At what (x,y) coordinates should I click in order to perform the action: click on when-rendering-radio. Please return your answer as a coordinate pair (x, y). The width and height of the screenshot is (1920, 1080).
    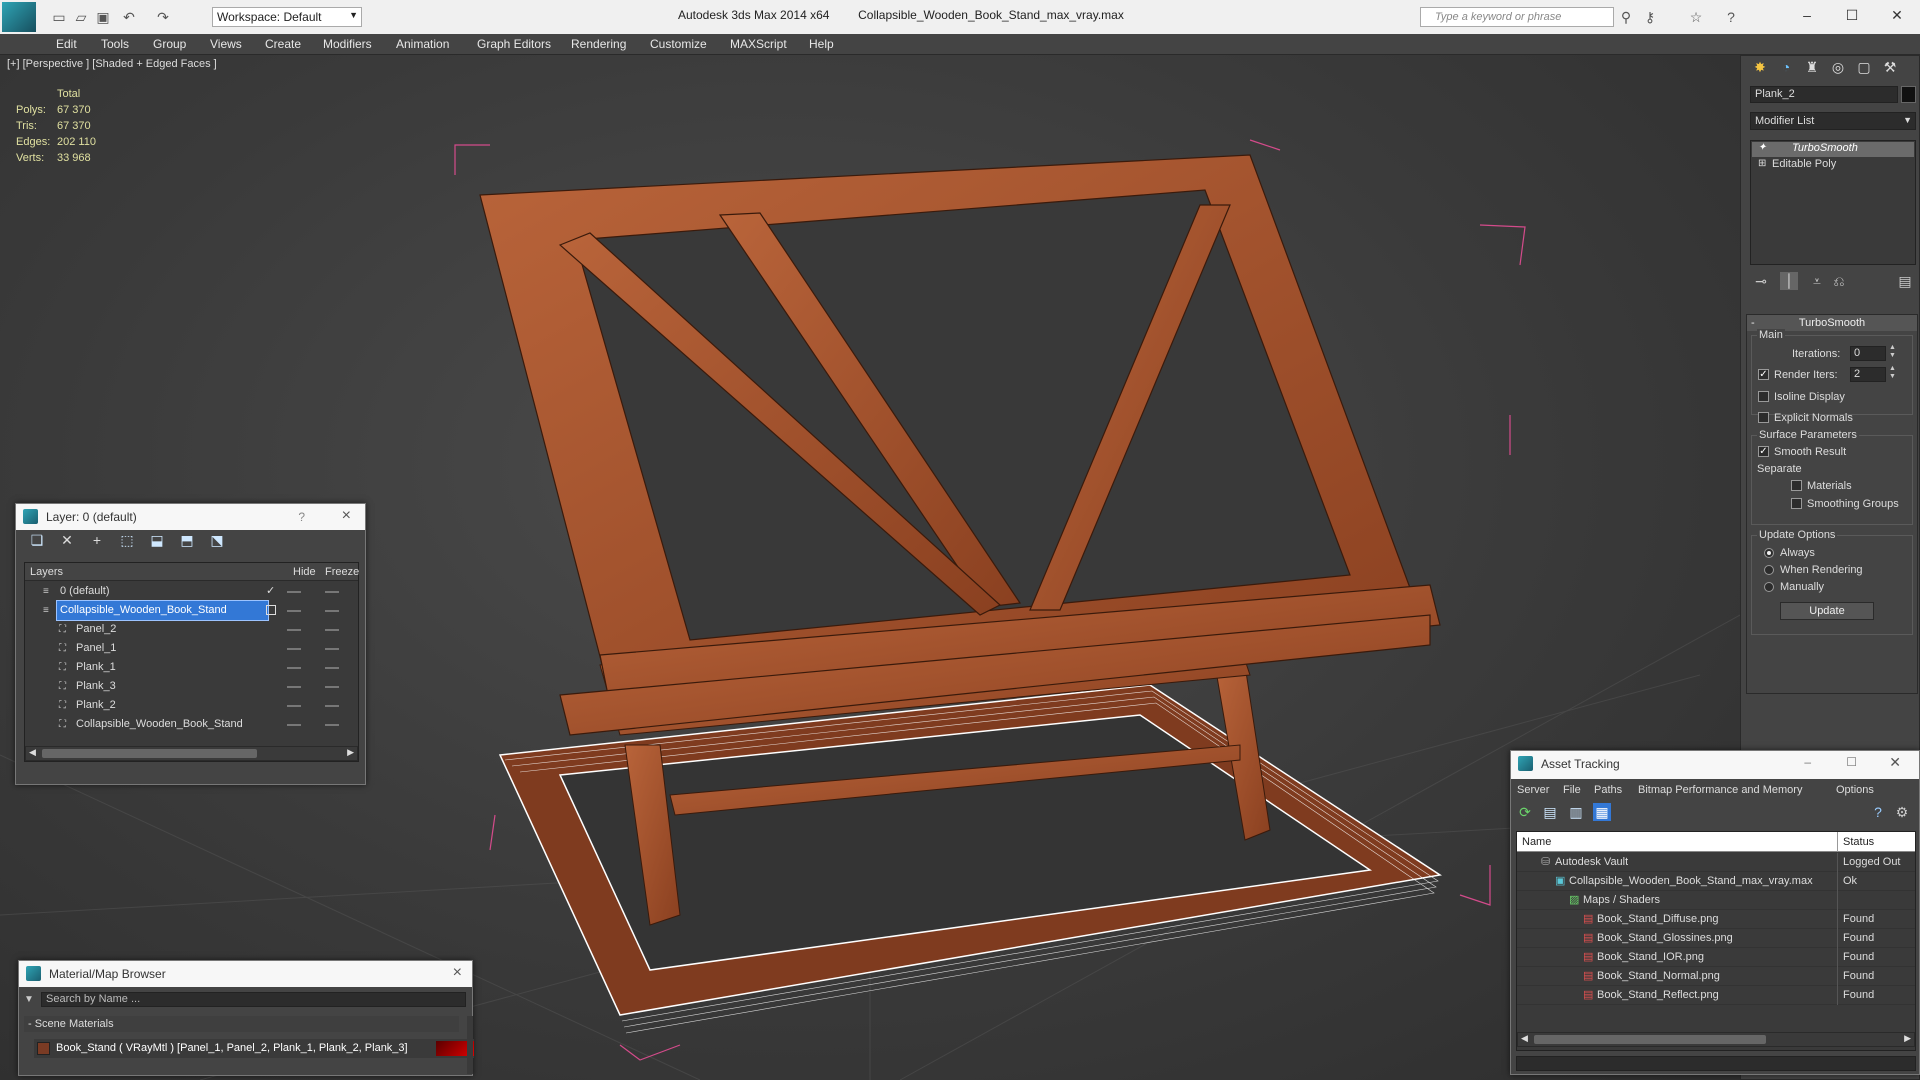
    Looking at the image, I should click on (1769, 570).